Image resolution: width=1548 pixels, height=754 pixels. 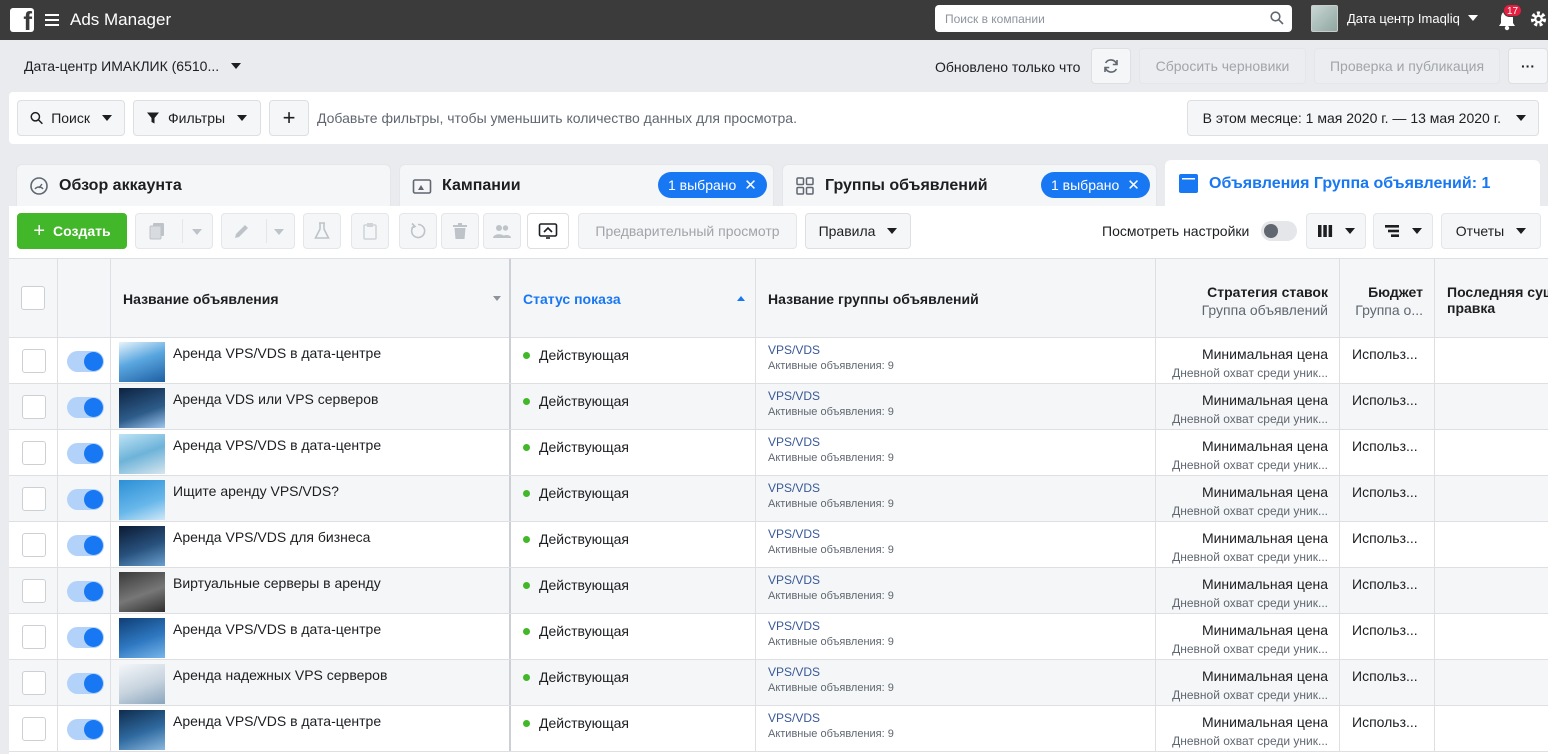 What do you see at coordinates (1103, 18) in the screenshot?
I see `company-search-input` at bounding box center [1103, 18].